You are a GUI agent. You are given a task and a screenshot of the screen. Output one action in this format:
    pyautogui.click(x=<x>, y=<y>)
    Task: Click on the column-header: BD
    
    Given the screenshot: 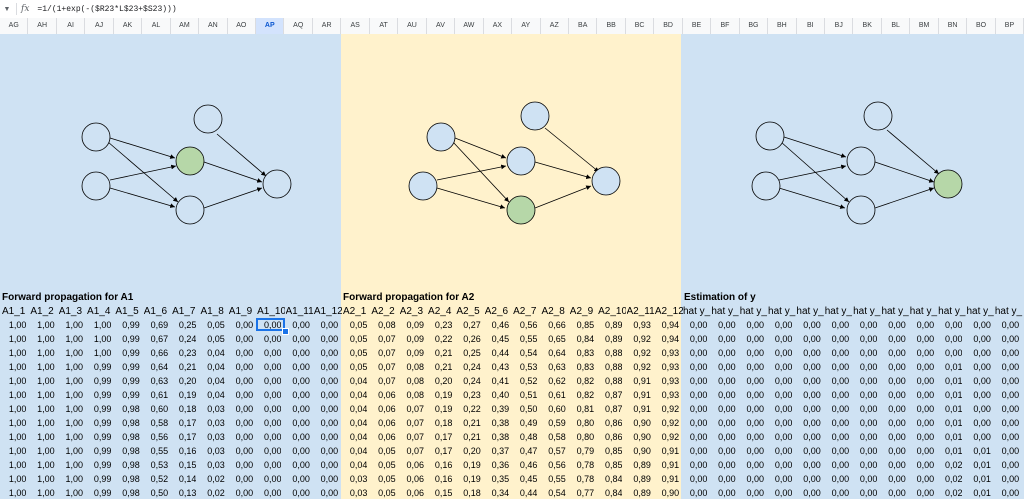 What is the action you would take?
    pyautogui.click(x=668, y=26)
    